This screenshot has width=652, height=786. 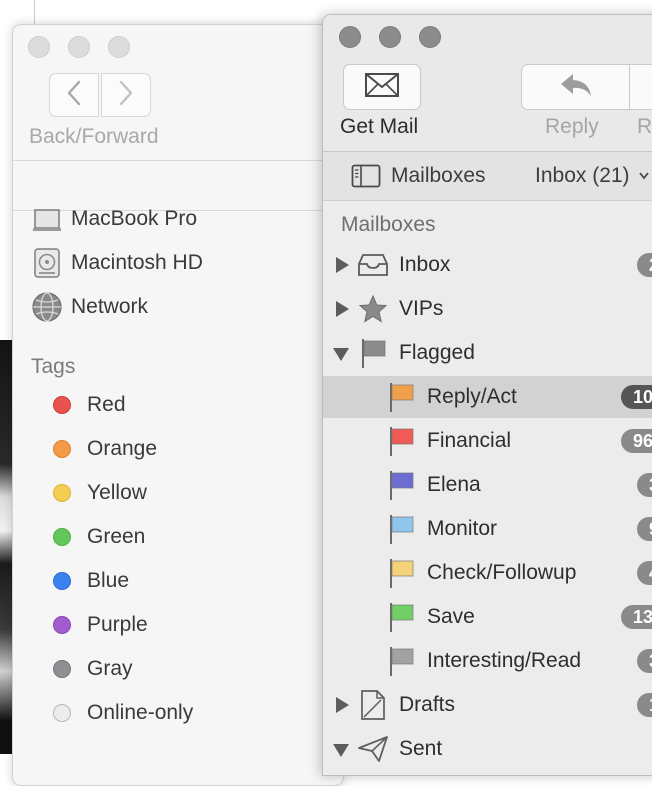 I want to click on mailbox-row-monitor: Monitor 9, so click(x=487, y=529).